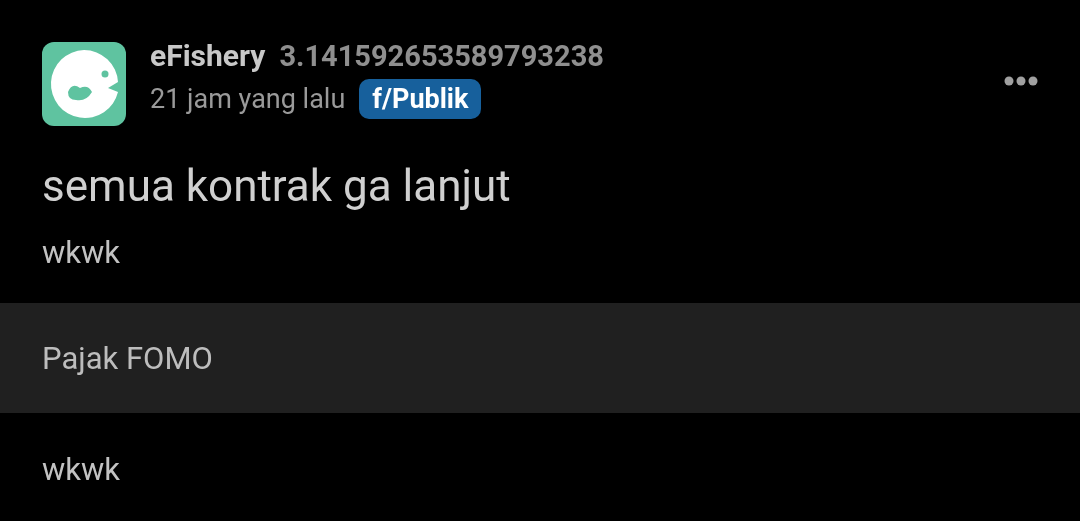  Describe the element at coordinates (84, 84) in the screenshot. I see `fish-logo-icon` at that location.